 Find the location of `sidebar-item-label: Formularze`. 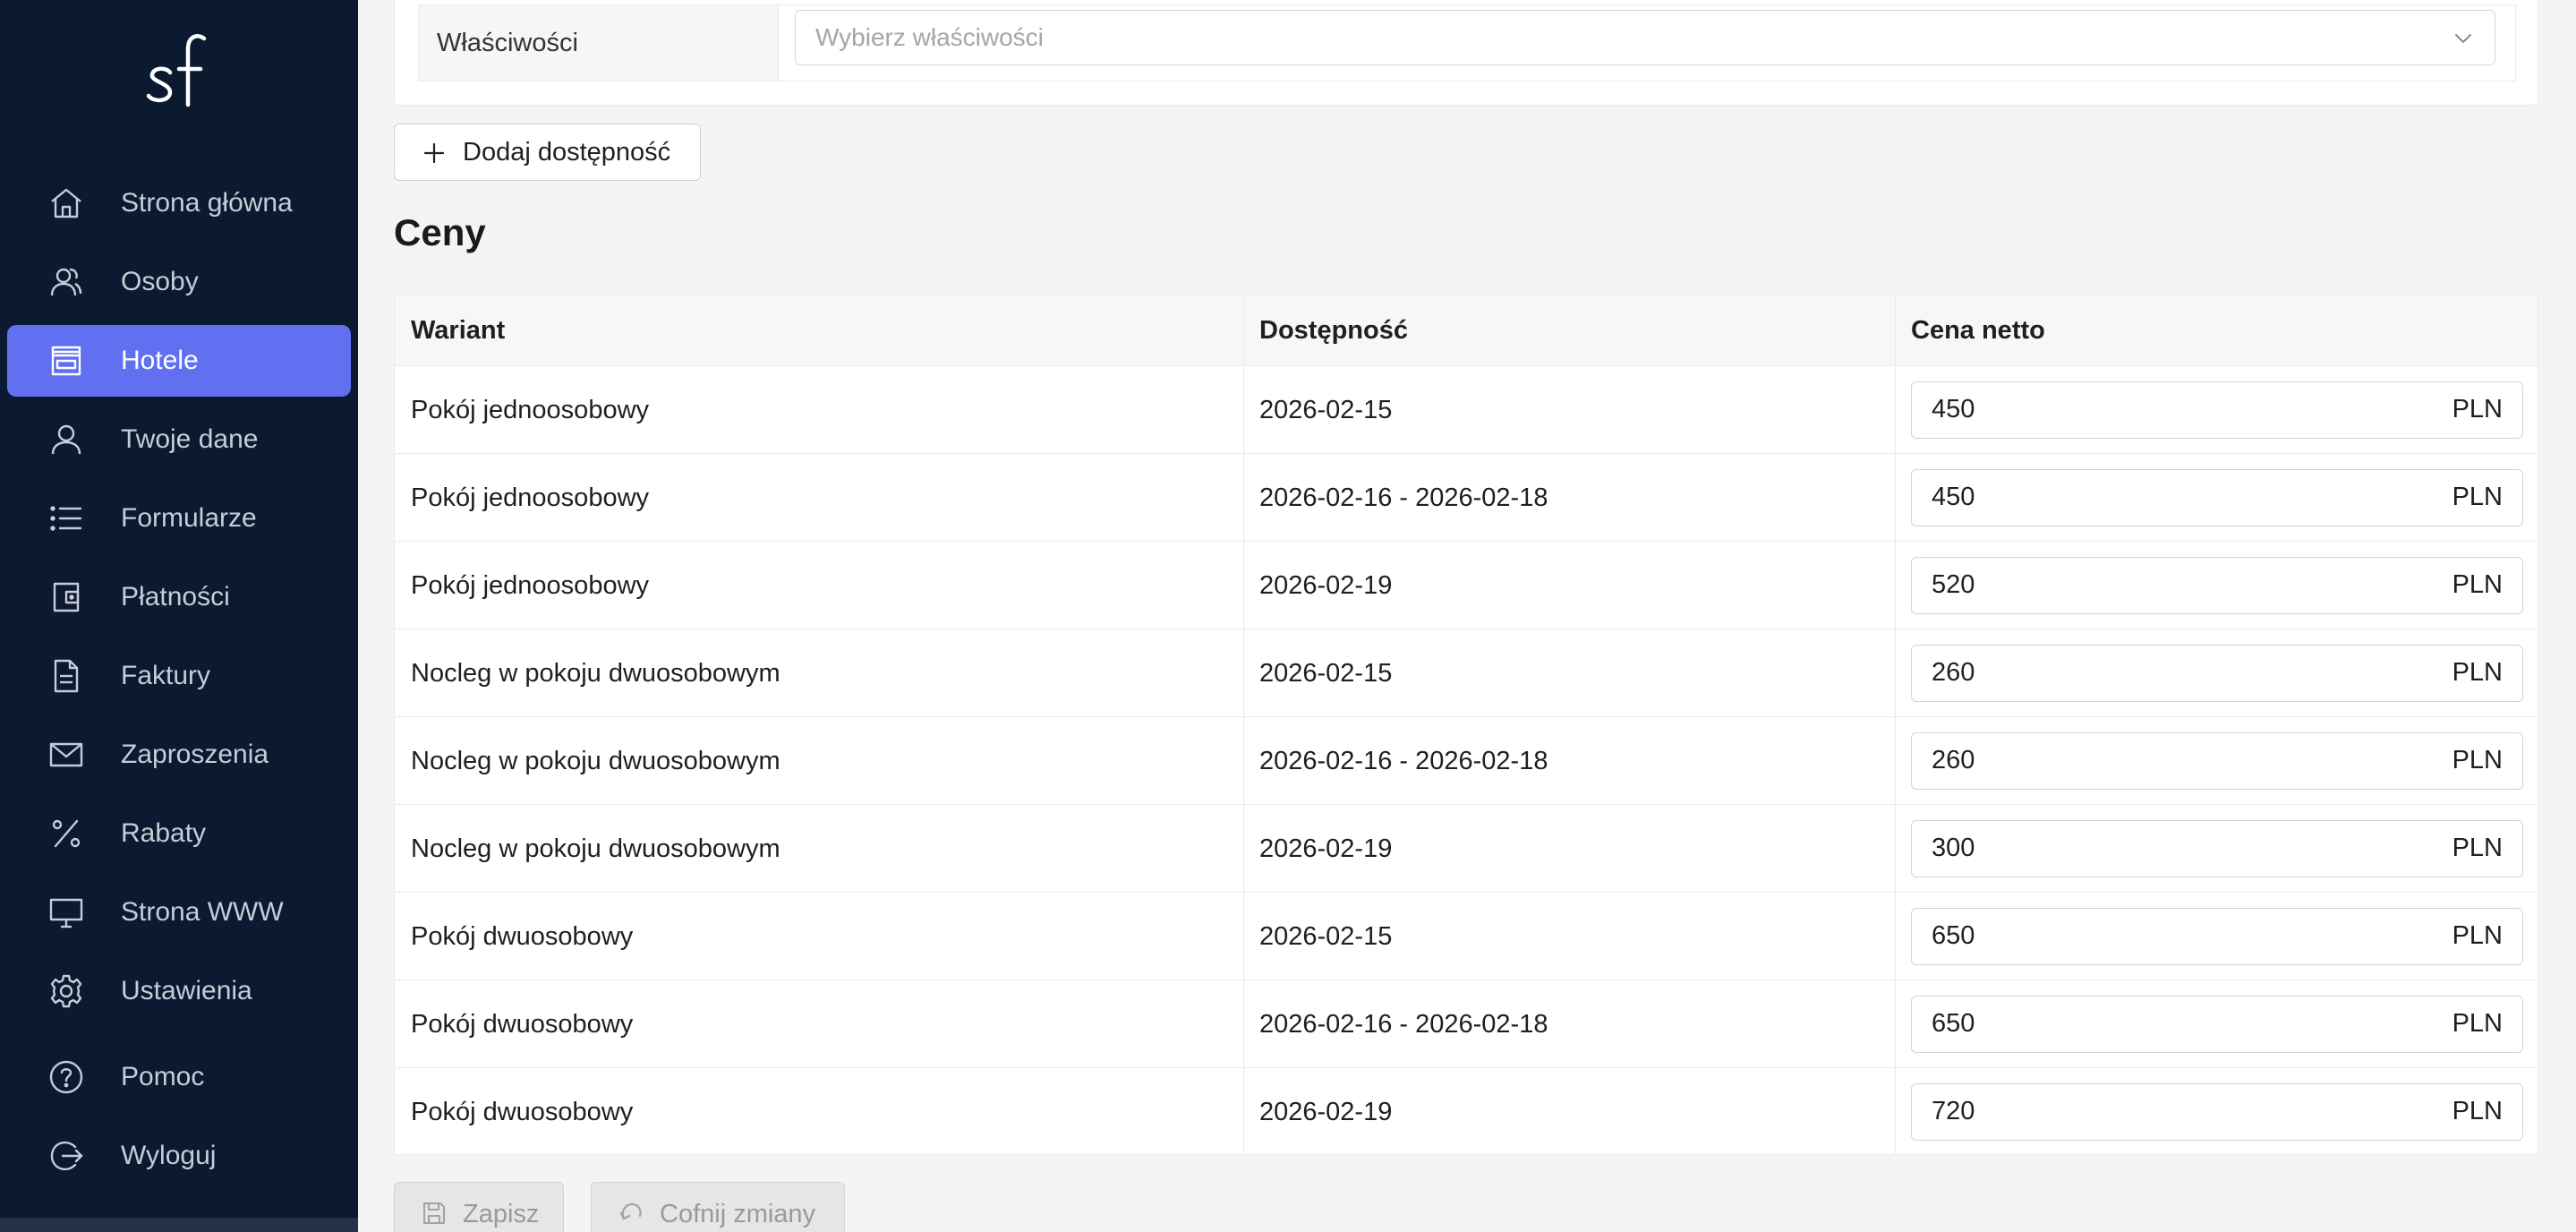

sidebar-item-label: Formularze is located at coordinates (189, 518).